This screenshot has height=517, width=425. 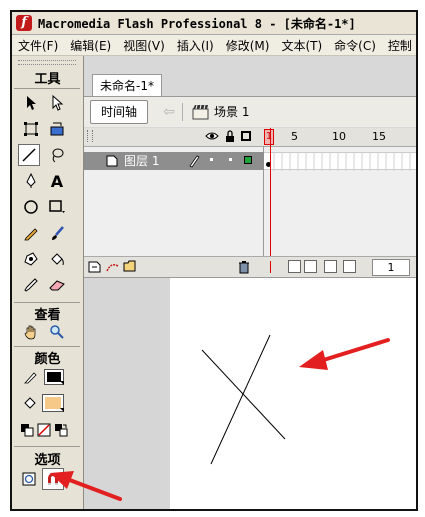 What do you see at coordinates (349, 266) in the screenshot?
I see `modify-onion-markers-icon` at bounding box center [349, 266].